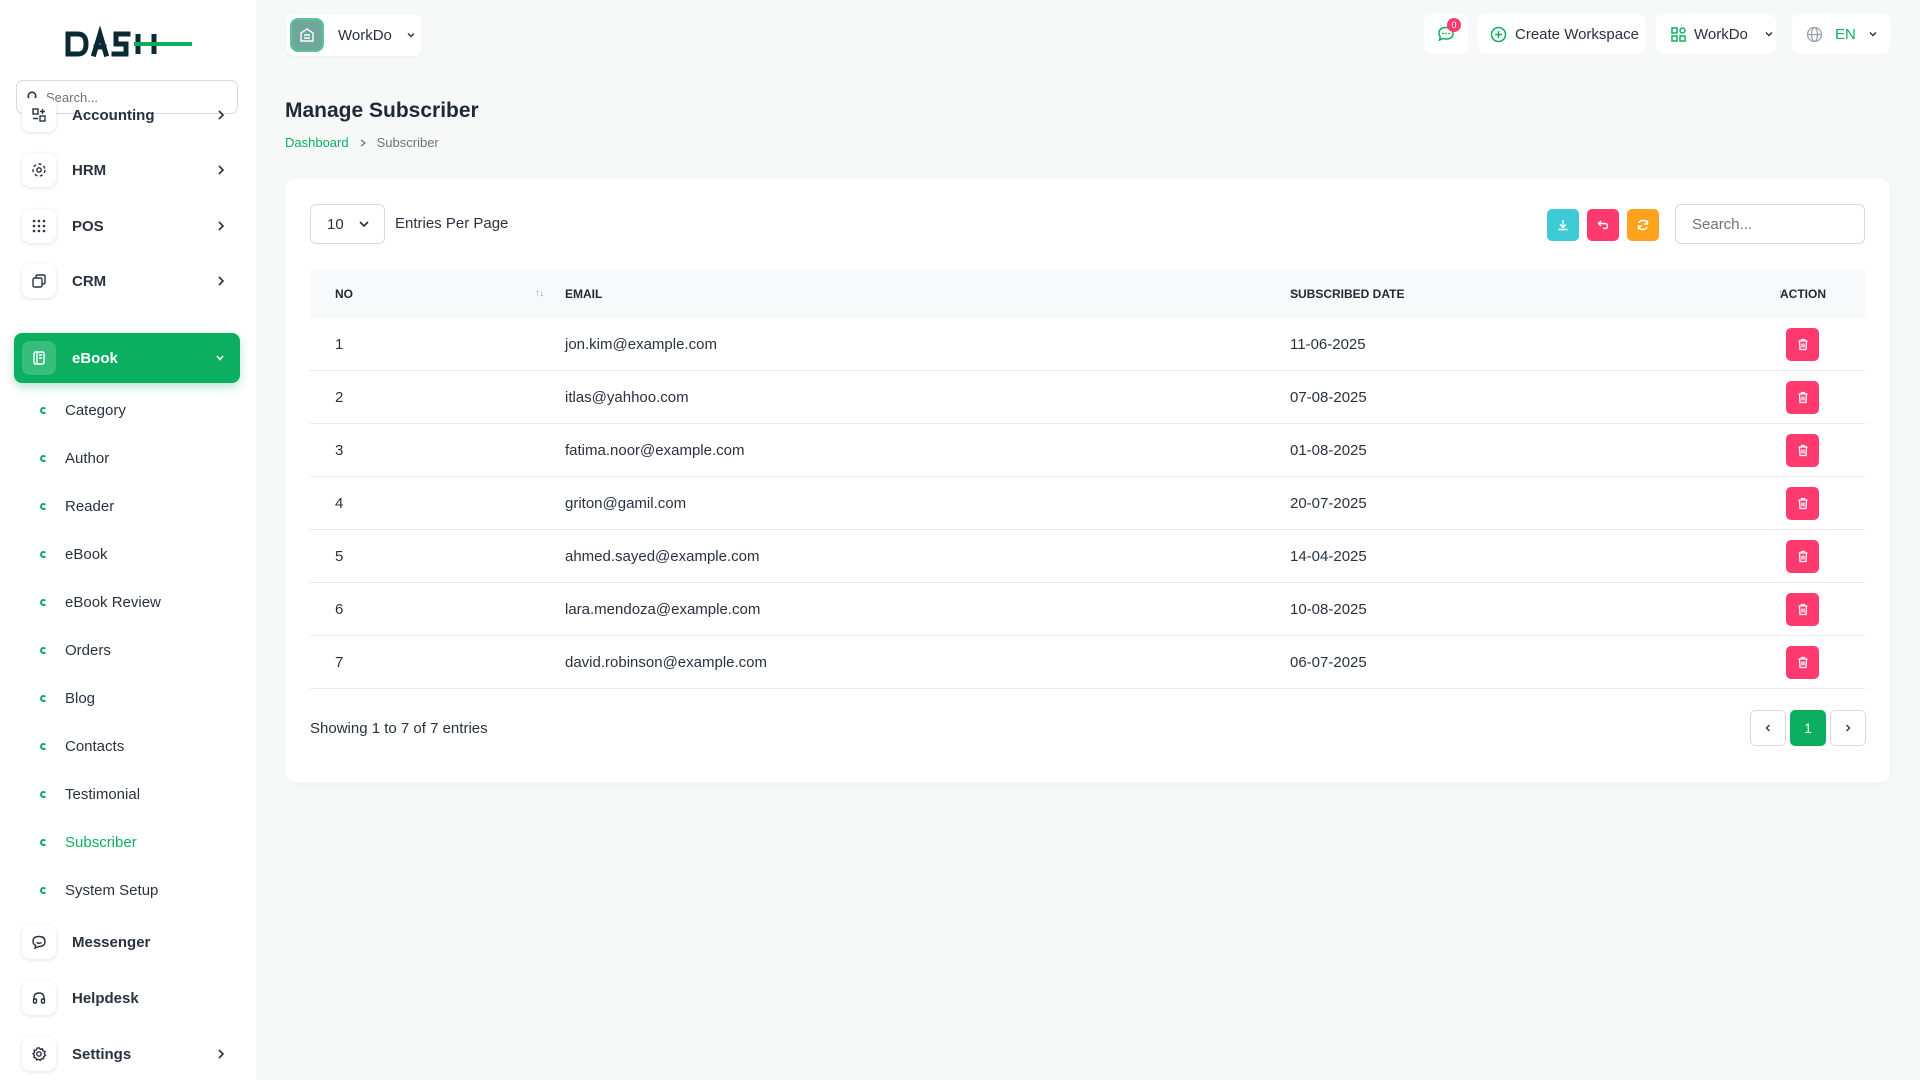 The image size is (1920, 1080). What do you see at coordinates (1446, 34) in the screenshot?
I see `notifications-button: 0` at bounding box center [1446, 34].